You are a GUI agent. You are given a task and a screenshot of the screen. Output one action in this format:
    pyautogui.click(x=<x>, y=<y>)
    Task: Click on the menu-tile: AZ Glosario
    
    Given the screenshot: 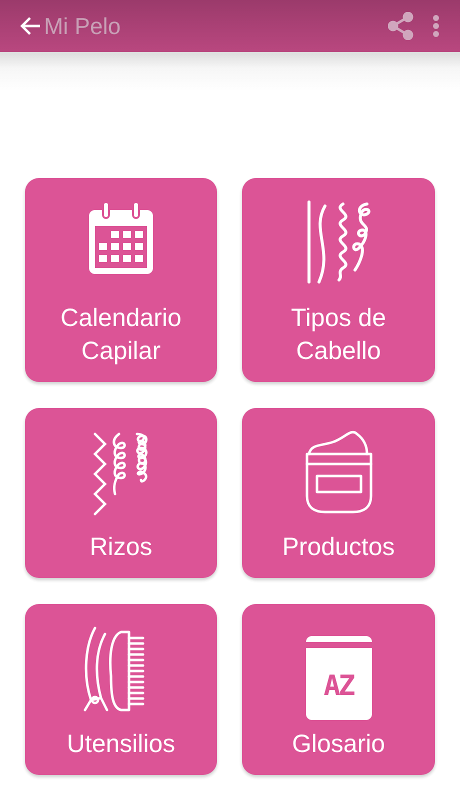 What is the action you would take?
    pyautogui.click(x=338, y=689)
    